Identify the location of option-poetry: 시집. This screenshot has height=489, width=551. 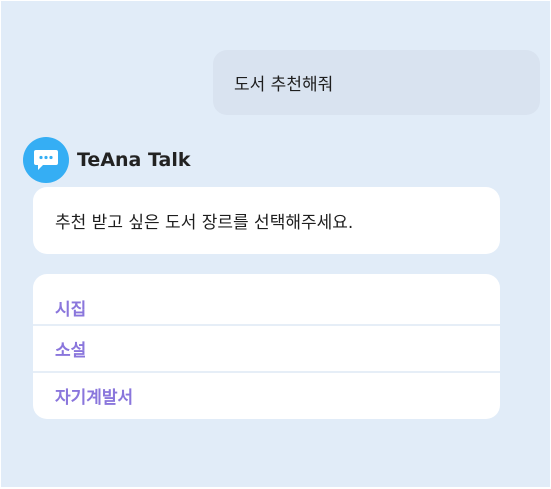
(266, 299).